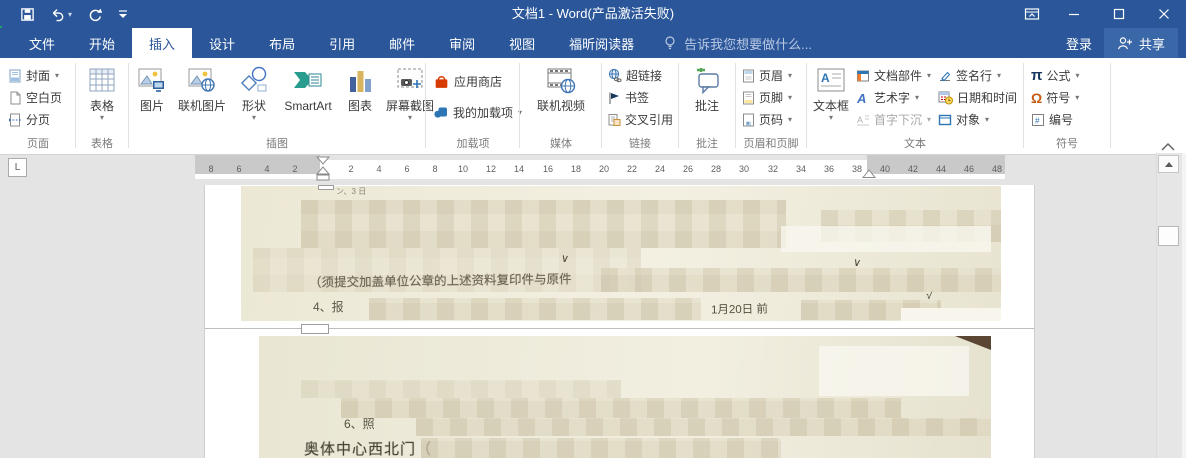  What do you see at coordinates (202, 86) in the screenshot?
I see `online-pictures-button: 联机图片` at bounding box center [202, 86].